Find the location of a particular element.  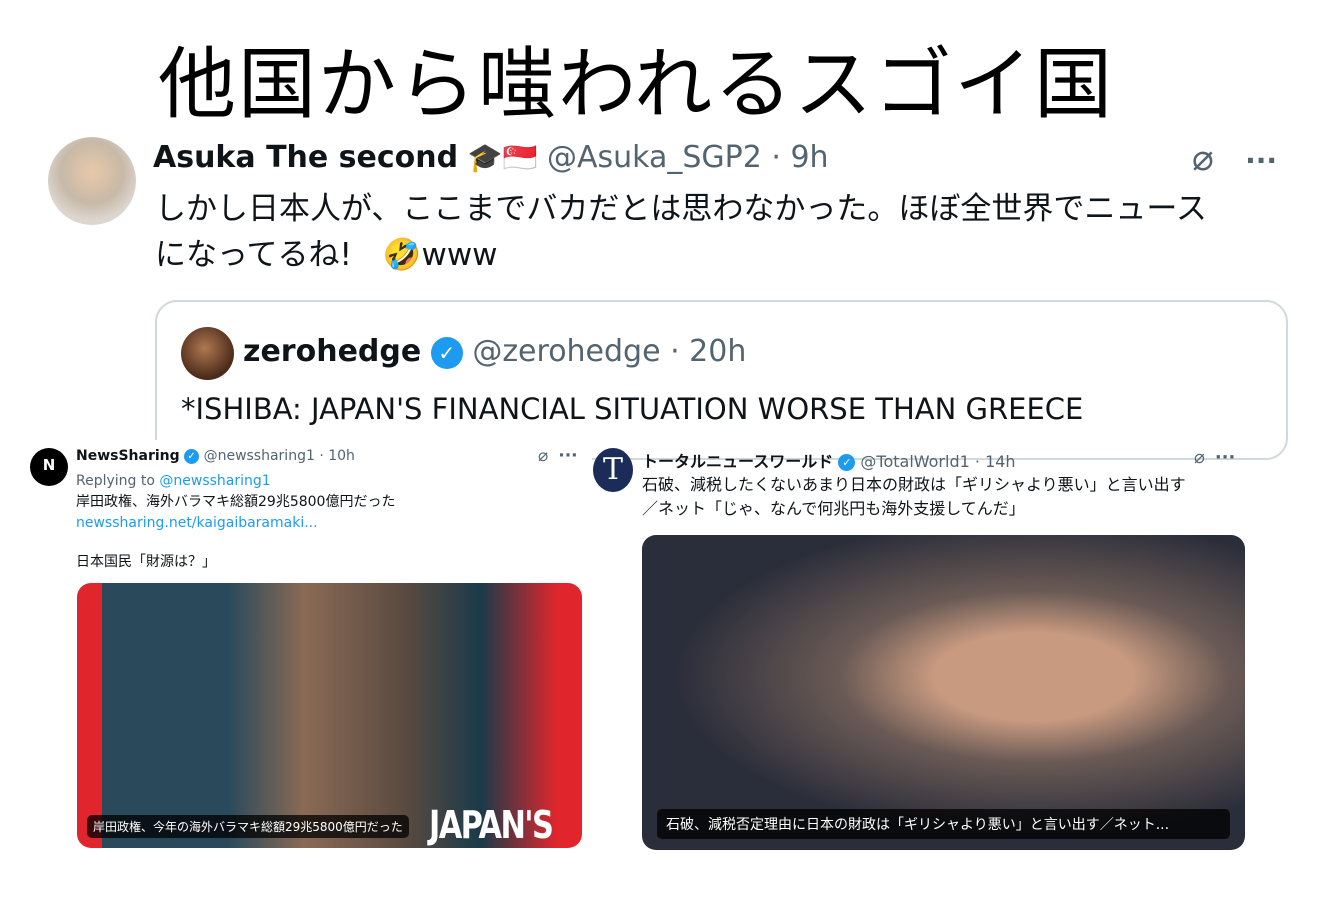

badges-icon: 🎓🇸🇬 is located at coordinates (502, 157).